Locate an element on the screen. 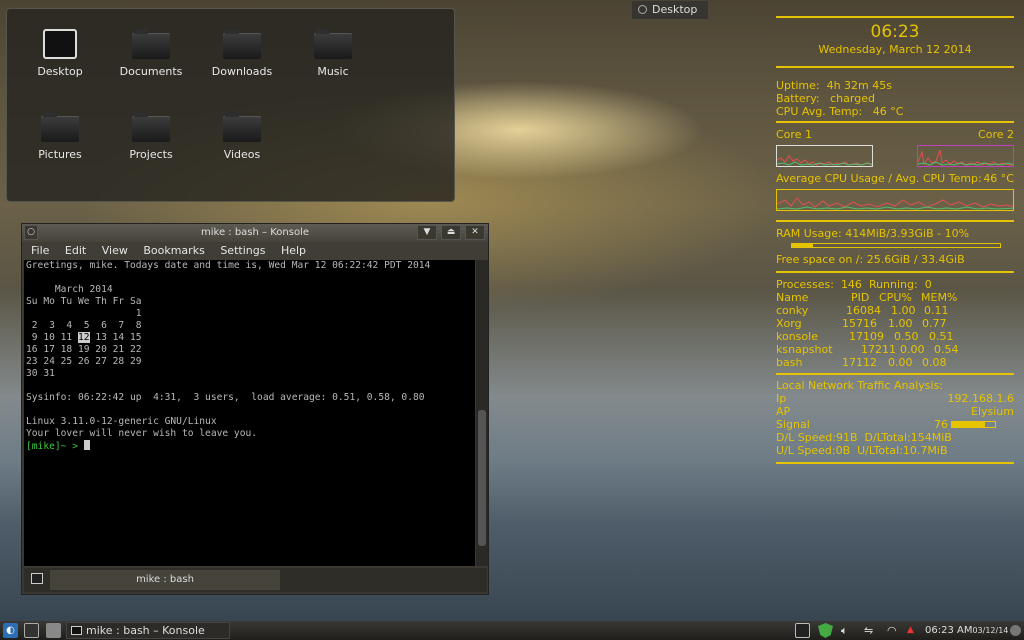 The height and width of the screenshot is (640, 1024). avg-cpu-graph is located at coordinates (895, 200).